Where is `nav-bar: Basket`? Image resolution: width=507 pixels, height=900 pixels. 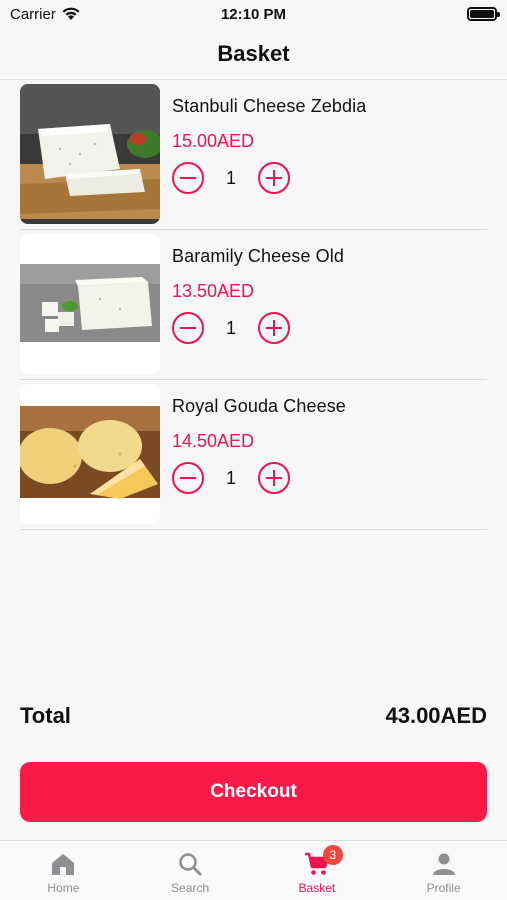
nav-bar: Basket is located at coordinates (253, 54).